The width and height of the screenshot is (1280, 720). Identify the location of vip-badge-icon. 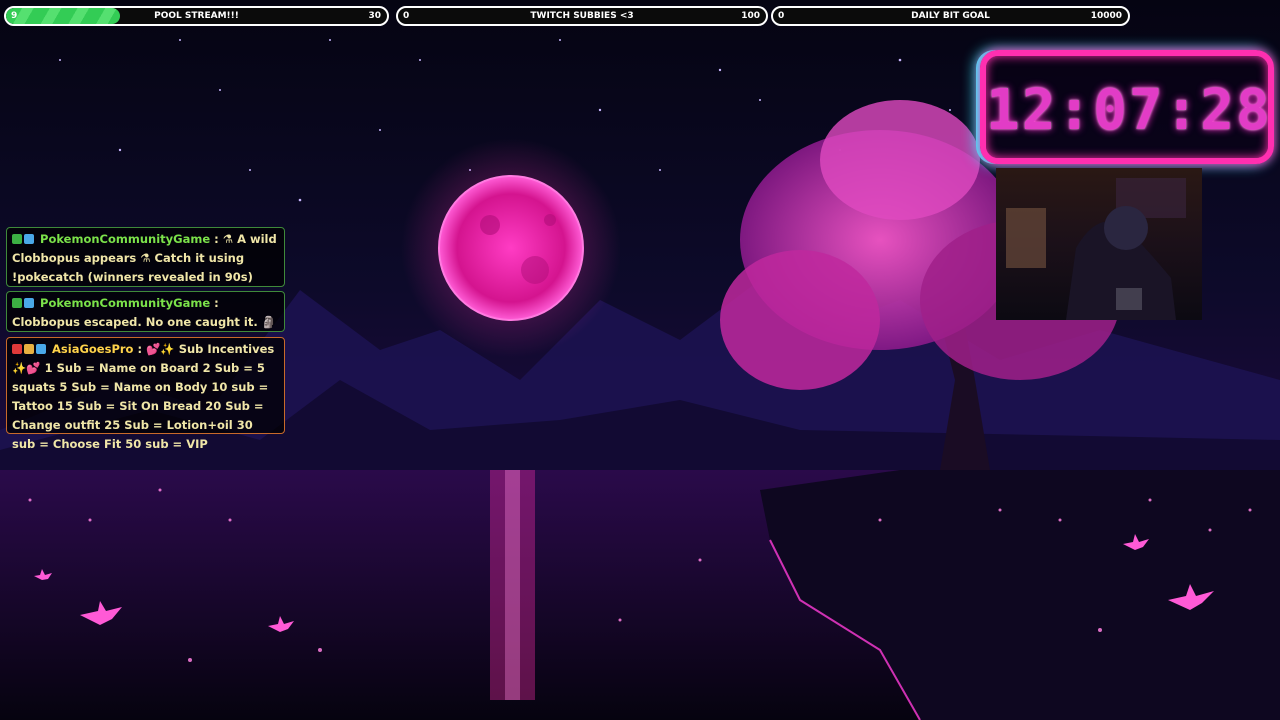
(29, 349).